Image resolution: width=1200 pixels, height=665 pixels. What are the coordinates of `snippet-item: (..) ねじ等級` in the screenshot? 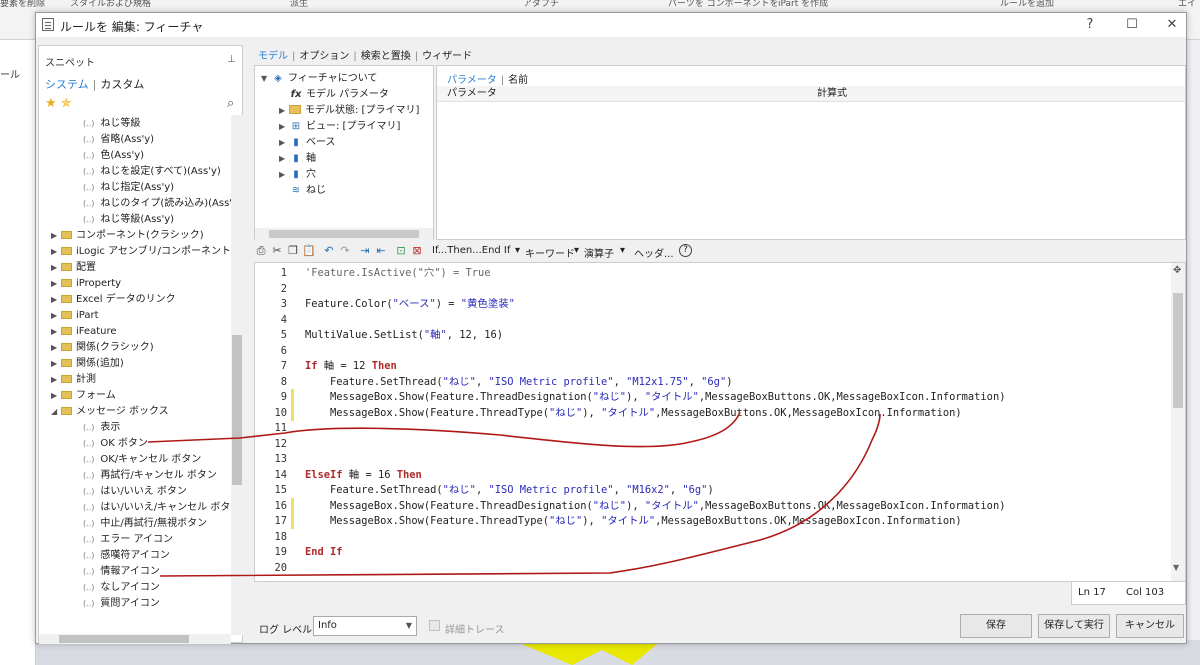 It's located at (111, 124).